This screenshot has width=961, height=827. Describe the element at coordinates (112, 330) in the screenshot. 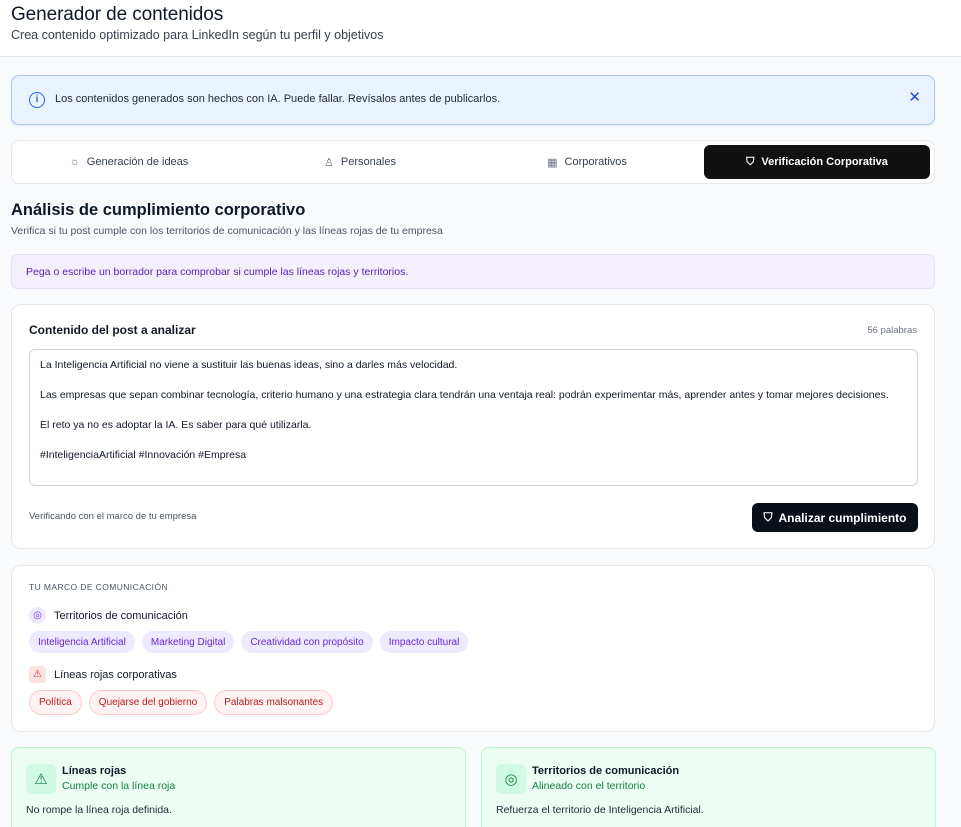

I see `editor-label: Contenido del post a analizar` at that location.